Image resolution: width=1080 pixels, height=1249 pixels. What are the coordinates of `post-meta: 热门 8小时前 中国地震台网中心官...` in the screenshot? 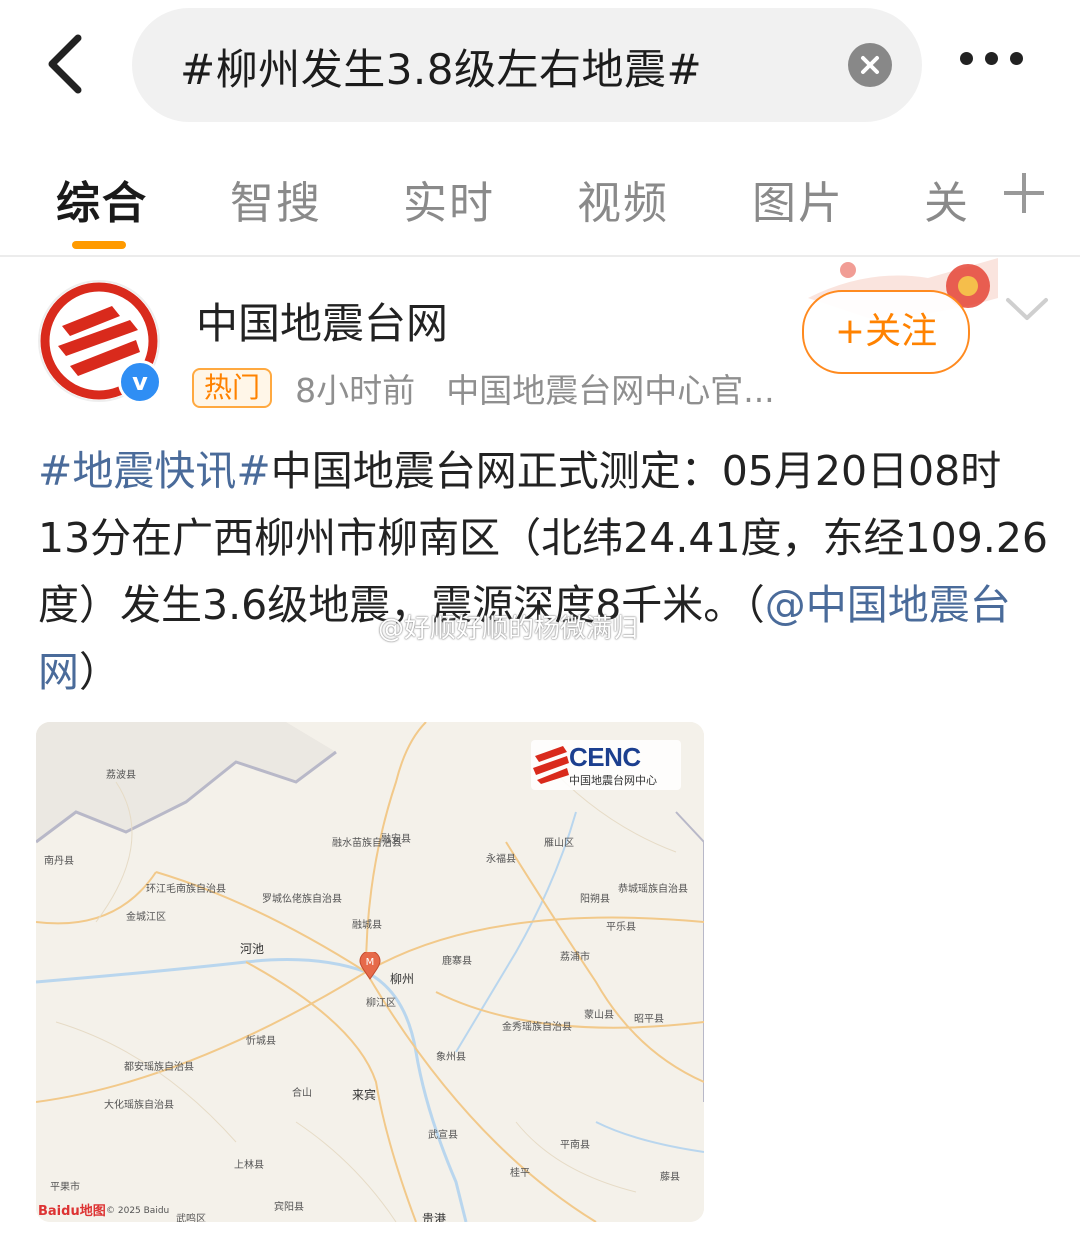 It's located at (483, 387).